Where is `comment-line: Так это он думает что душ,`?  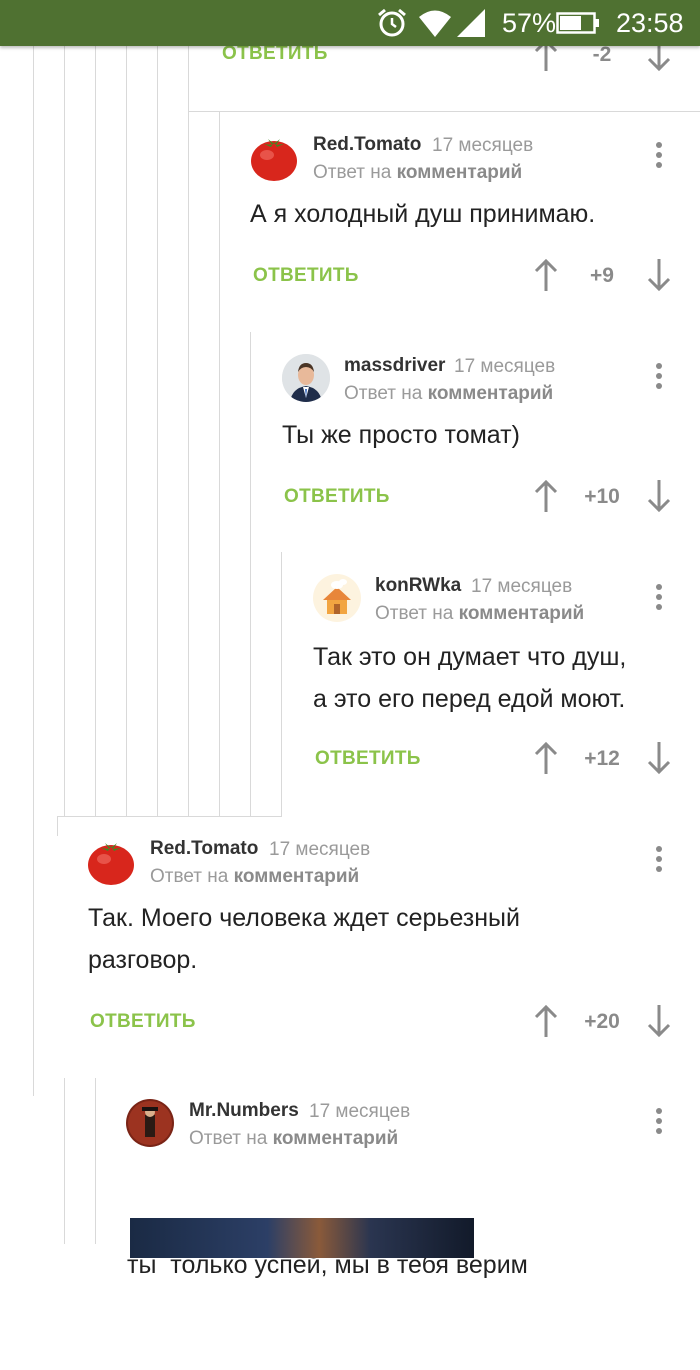
comment-line: Так это он думает что душ, is located at coordinates (470, 657).